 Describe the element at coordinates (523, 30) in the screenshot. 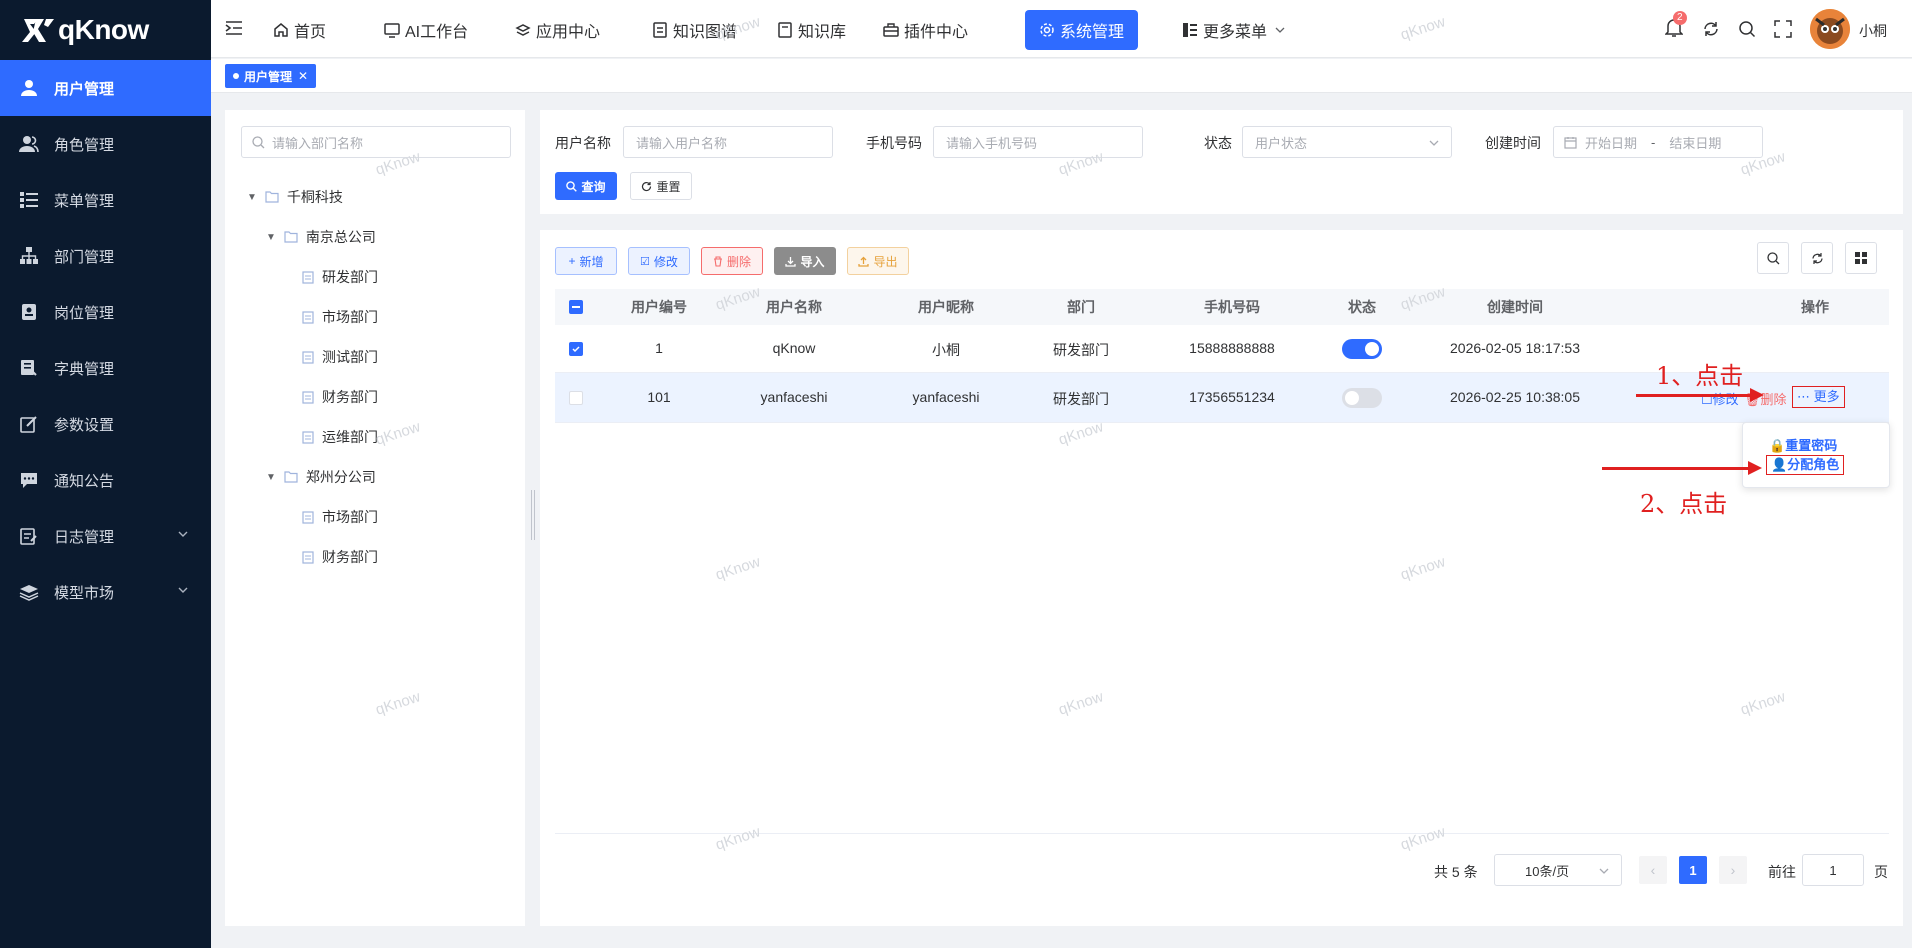

I see `stack-icon` at that location.